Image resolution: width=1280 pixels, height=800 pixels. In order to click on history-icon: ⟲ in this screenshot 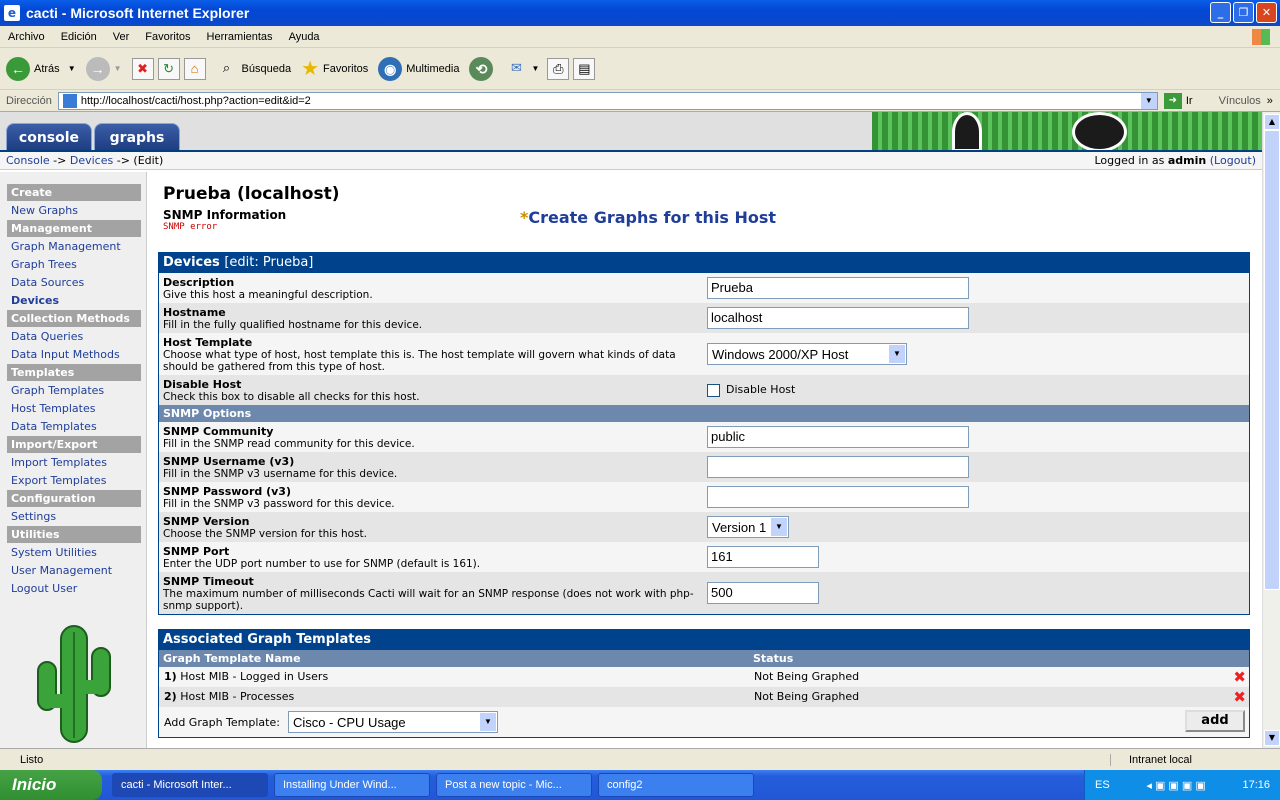, I will do `click(481, 68)`.